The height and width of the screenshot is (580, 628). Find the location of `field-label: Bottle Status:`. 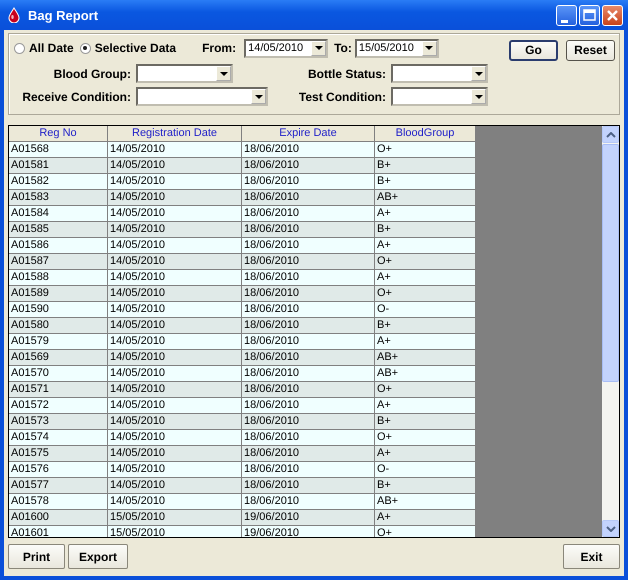

field-label: Bottle Status: is located at coordinates (346, 73).